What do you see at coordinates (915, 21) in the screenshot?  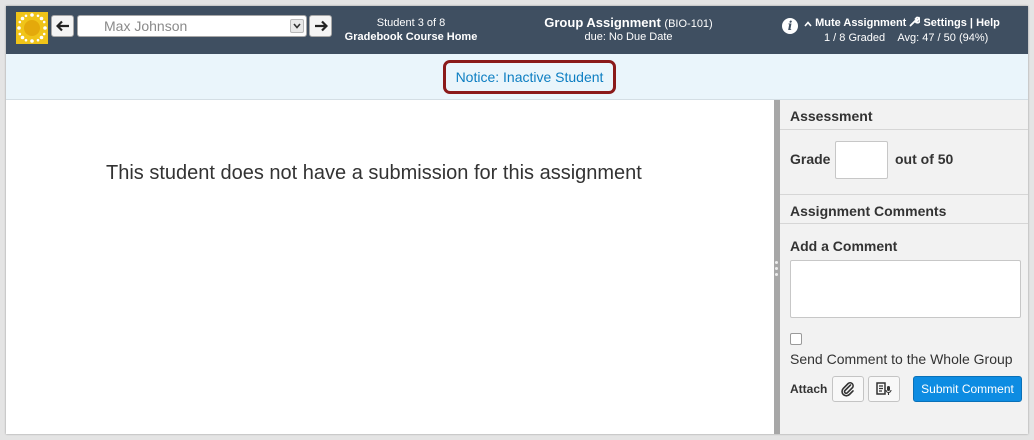 I see `wrench-icon` at bounding box center [915, 21].